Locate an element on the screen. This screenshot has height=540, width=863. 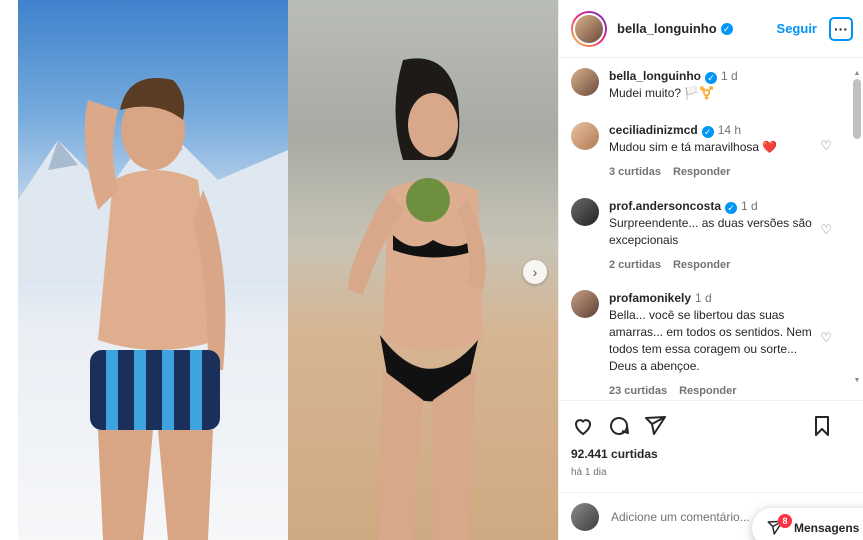
messages-button: 8 Mensagens is located at coordinates (807, 524).